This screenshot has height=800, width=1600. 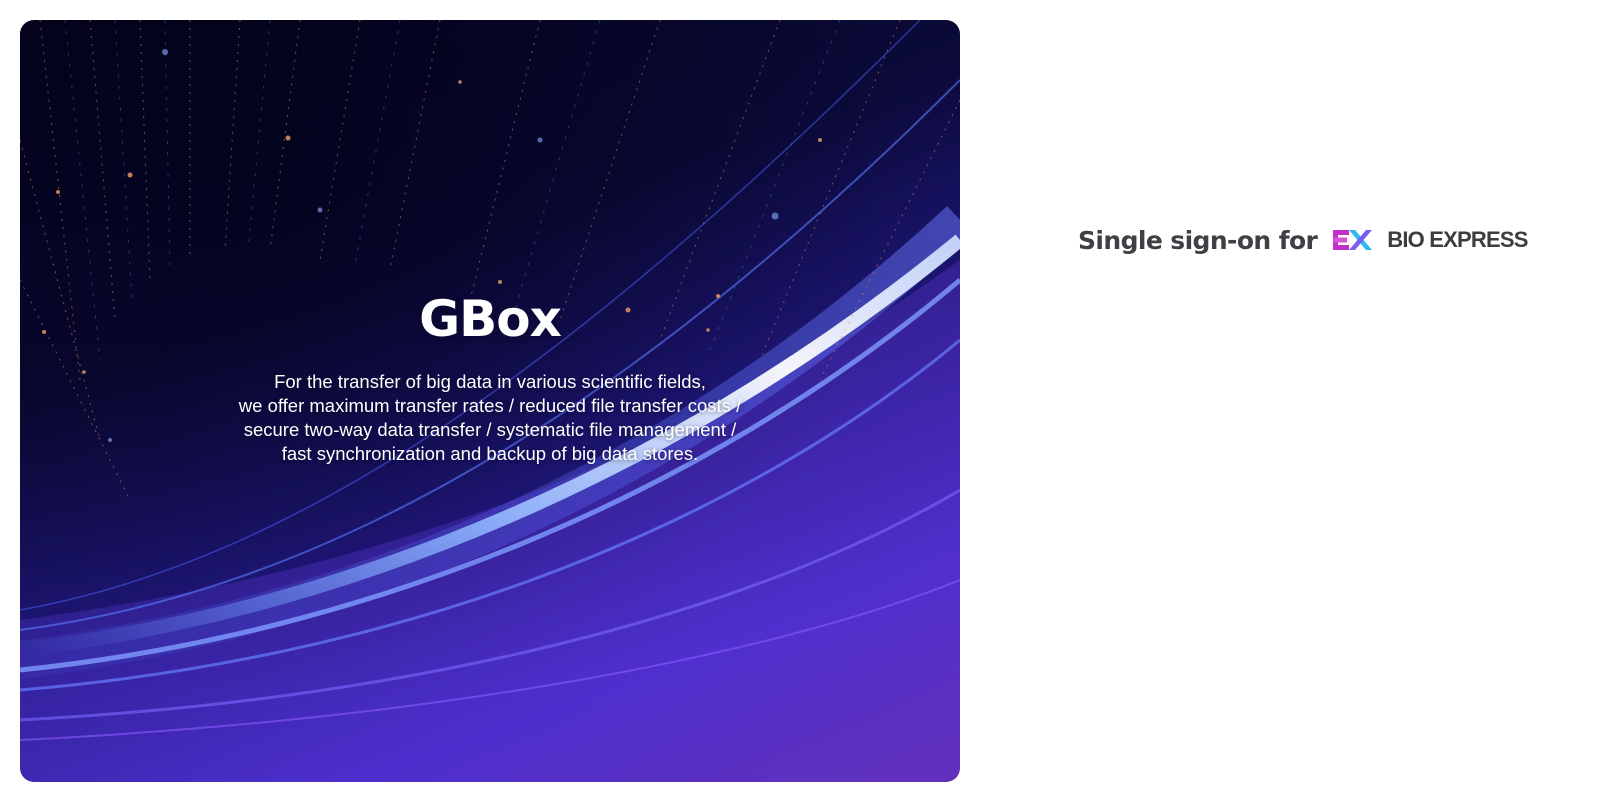 I want to click on single-sign-on-section: Single sign-on for BIO EXPRESS, so click(x=1303, y=240).